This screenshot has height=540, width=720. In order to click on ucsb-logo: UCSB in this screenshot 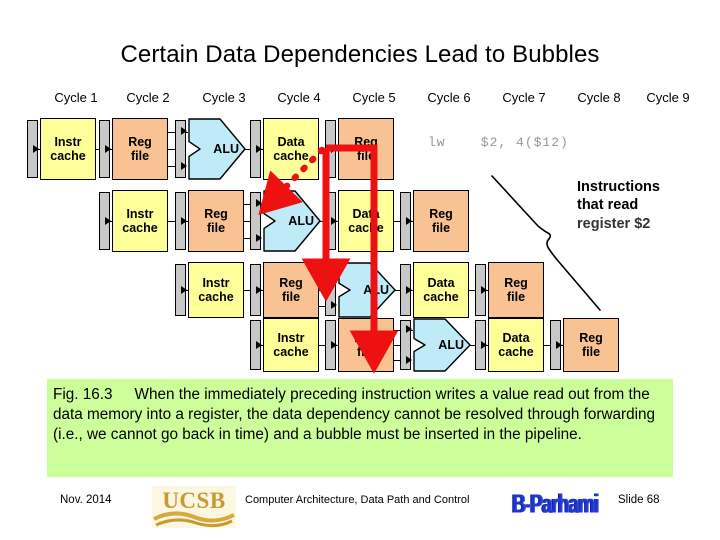, I will do `click(194, 507)`.